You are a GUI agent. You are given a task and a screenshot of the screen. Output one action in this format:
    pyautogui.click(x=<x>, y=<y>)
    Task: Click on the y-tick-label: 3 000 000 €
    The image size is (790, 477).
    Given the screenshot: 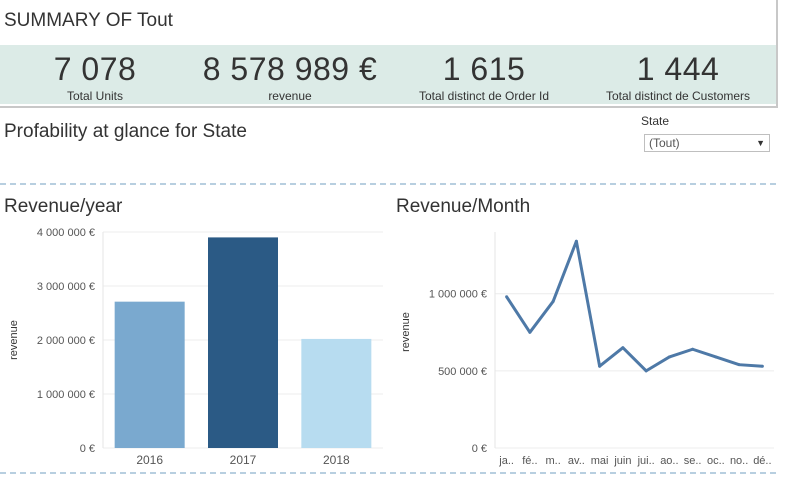 What is the action you would take?
    pyautogui.click(x=66, y=287)
    